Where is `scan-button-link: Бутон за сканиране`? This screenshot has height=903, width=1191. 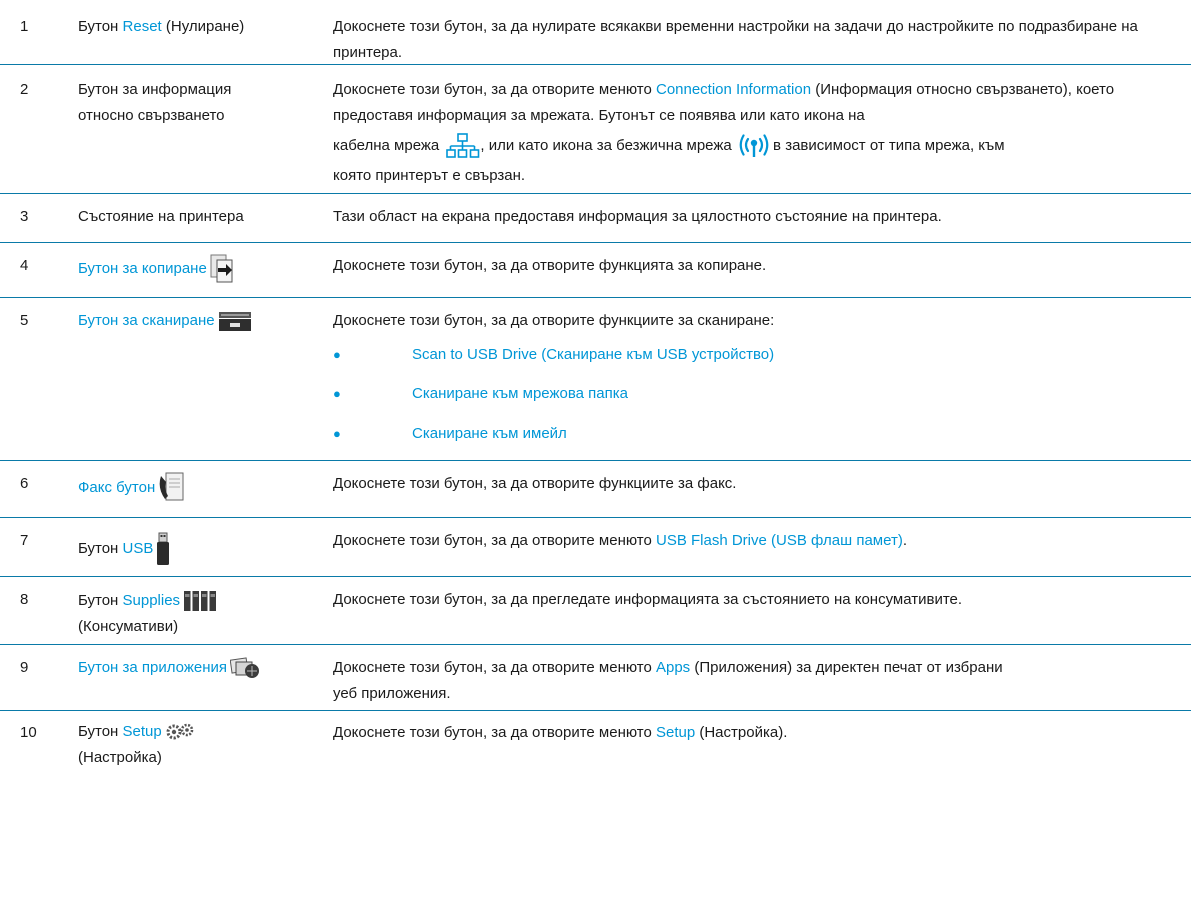 scan-button-link: Бутон за сканиране is located at coordinates (193, 321).